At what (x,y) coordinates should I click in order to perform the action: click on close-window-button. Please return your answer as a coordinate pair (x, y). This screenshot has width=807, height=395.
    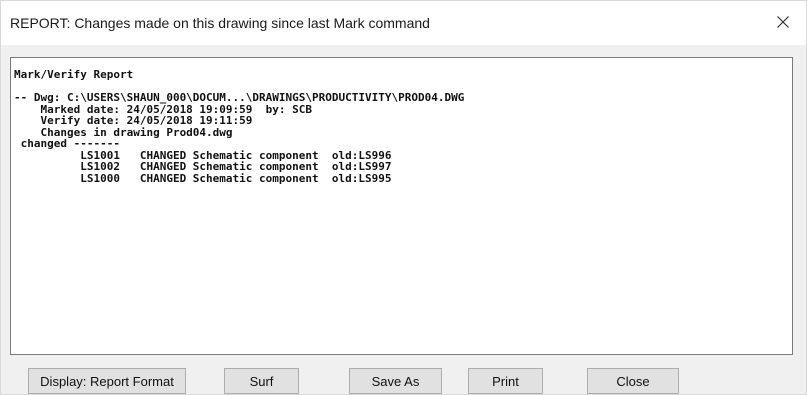
    Looking at the image, I should click on (783, 22).